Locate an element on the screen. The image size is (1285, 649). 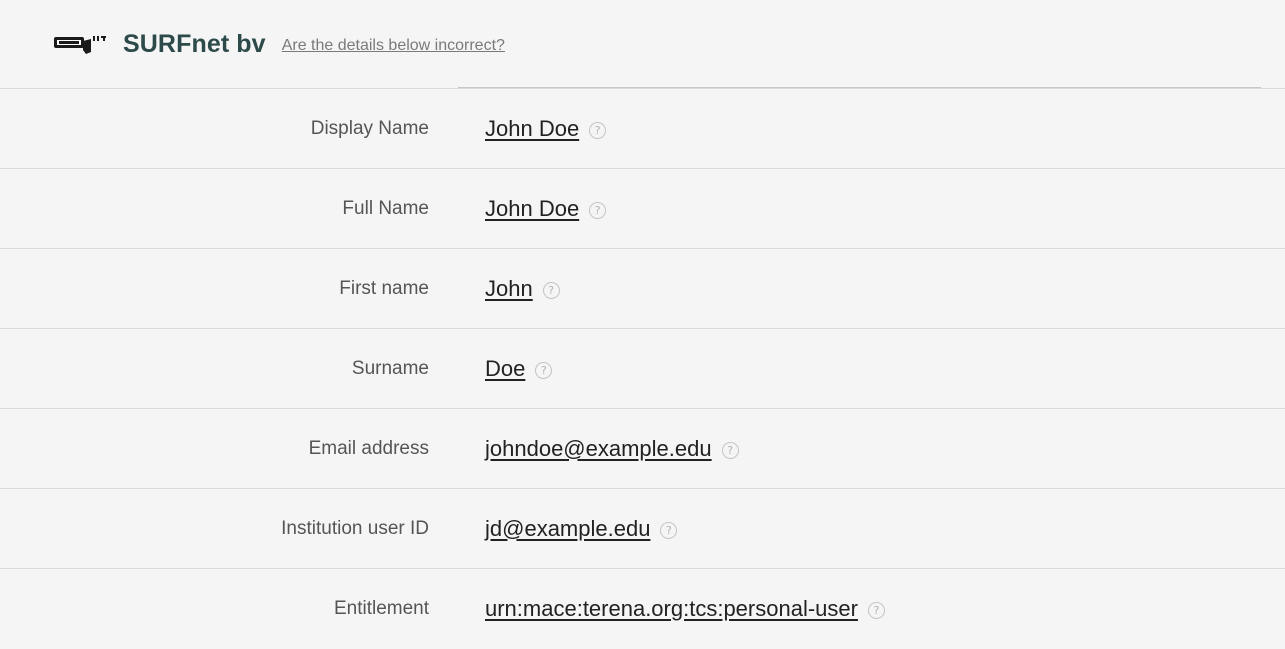
attribute-value-group: jd@example.edu ? is located at coordinates (581, 529).